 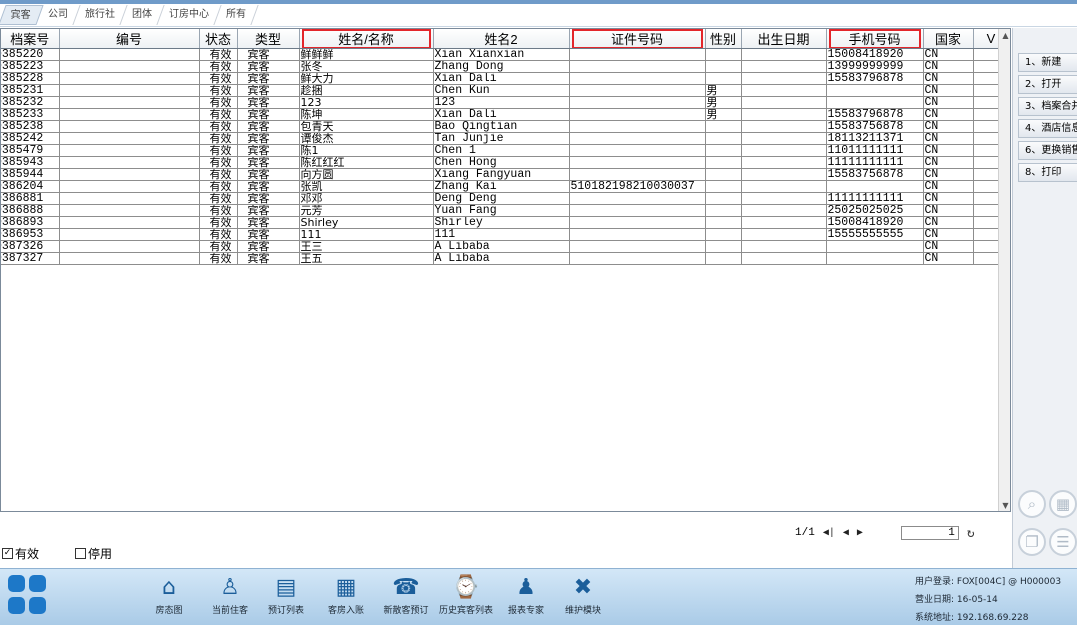 I want to click on table-cell: 谭俊杰, so click(x=366, y=138).